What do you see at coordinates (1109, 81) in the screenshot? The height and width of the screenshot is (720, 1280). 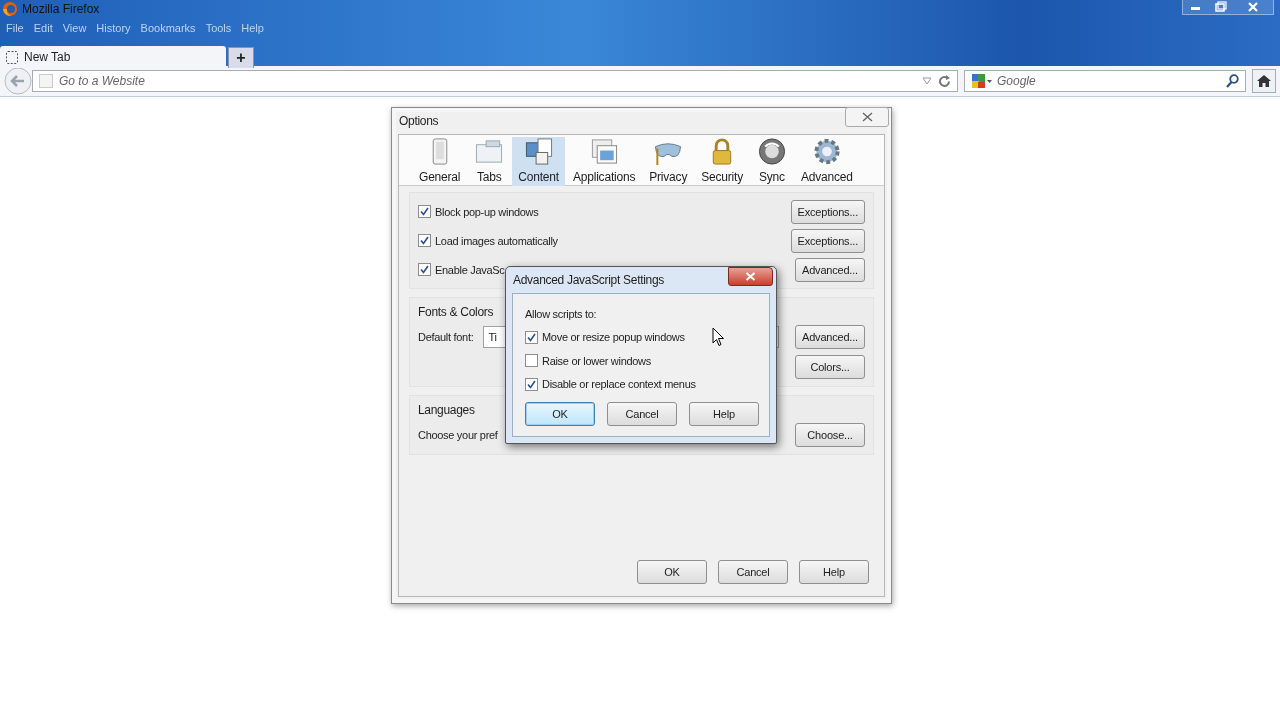 I see `search-field: Google` at bounding box center [1109, 81].